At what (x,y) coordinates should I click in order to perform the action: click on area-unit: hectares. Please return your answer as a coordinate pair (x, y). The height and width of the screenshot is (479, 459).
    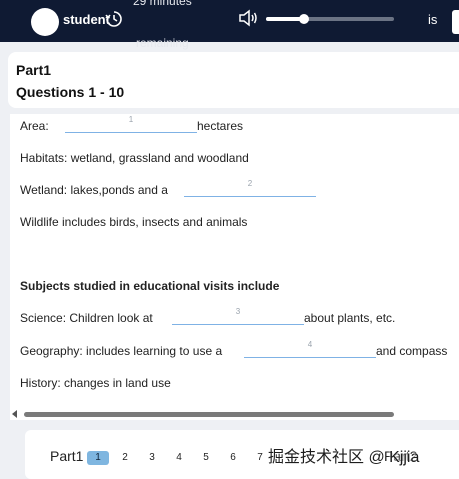
    Looking at the image, I should click on (220, 126).